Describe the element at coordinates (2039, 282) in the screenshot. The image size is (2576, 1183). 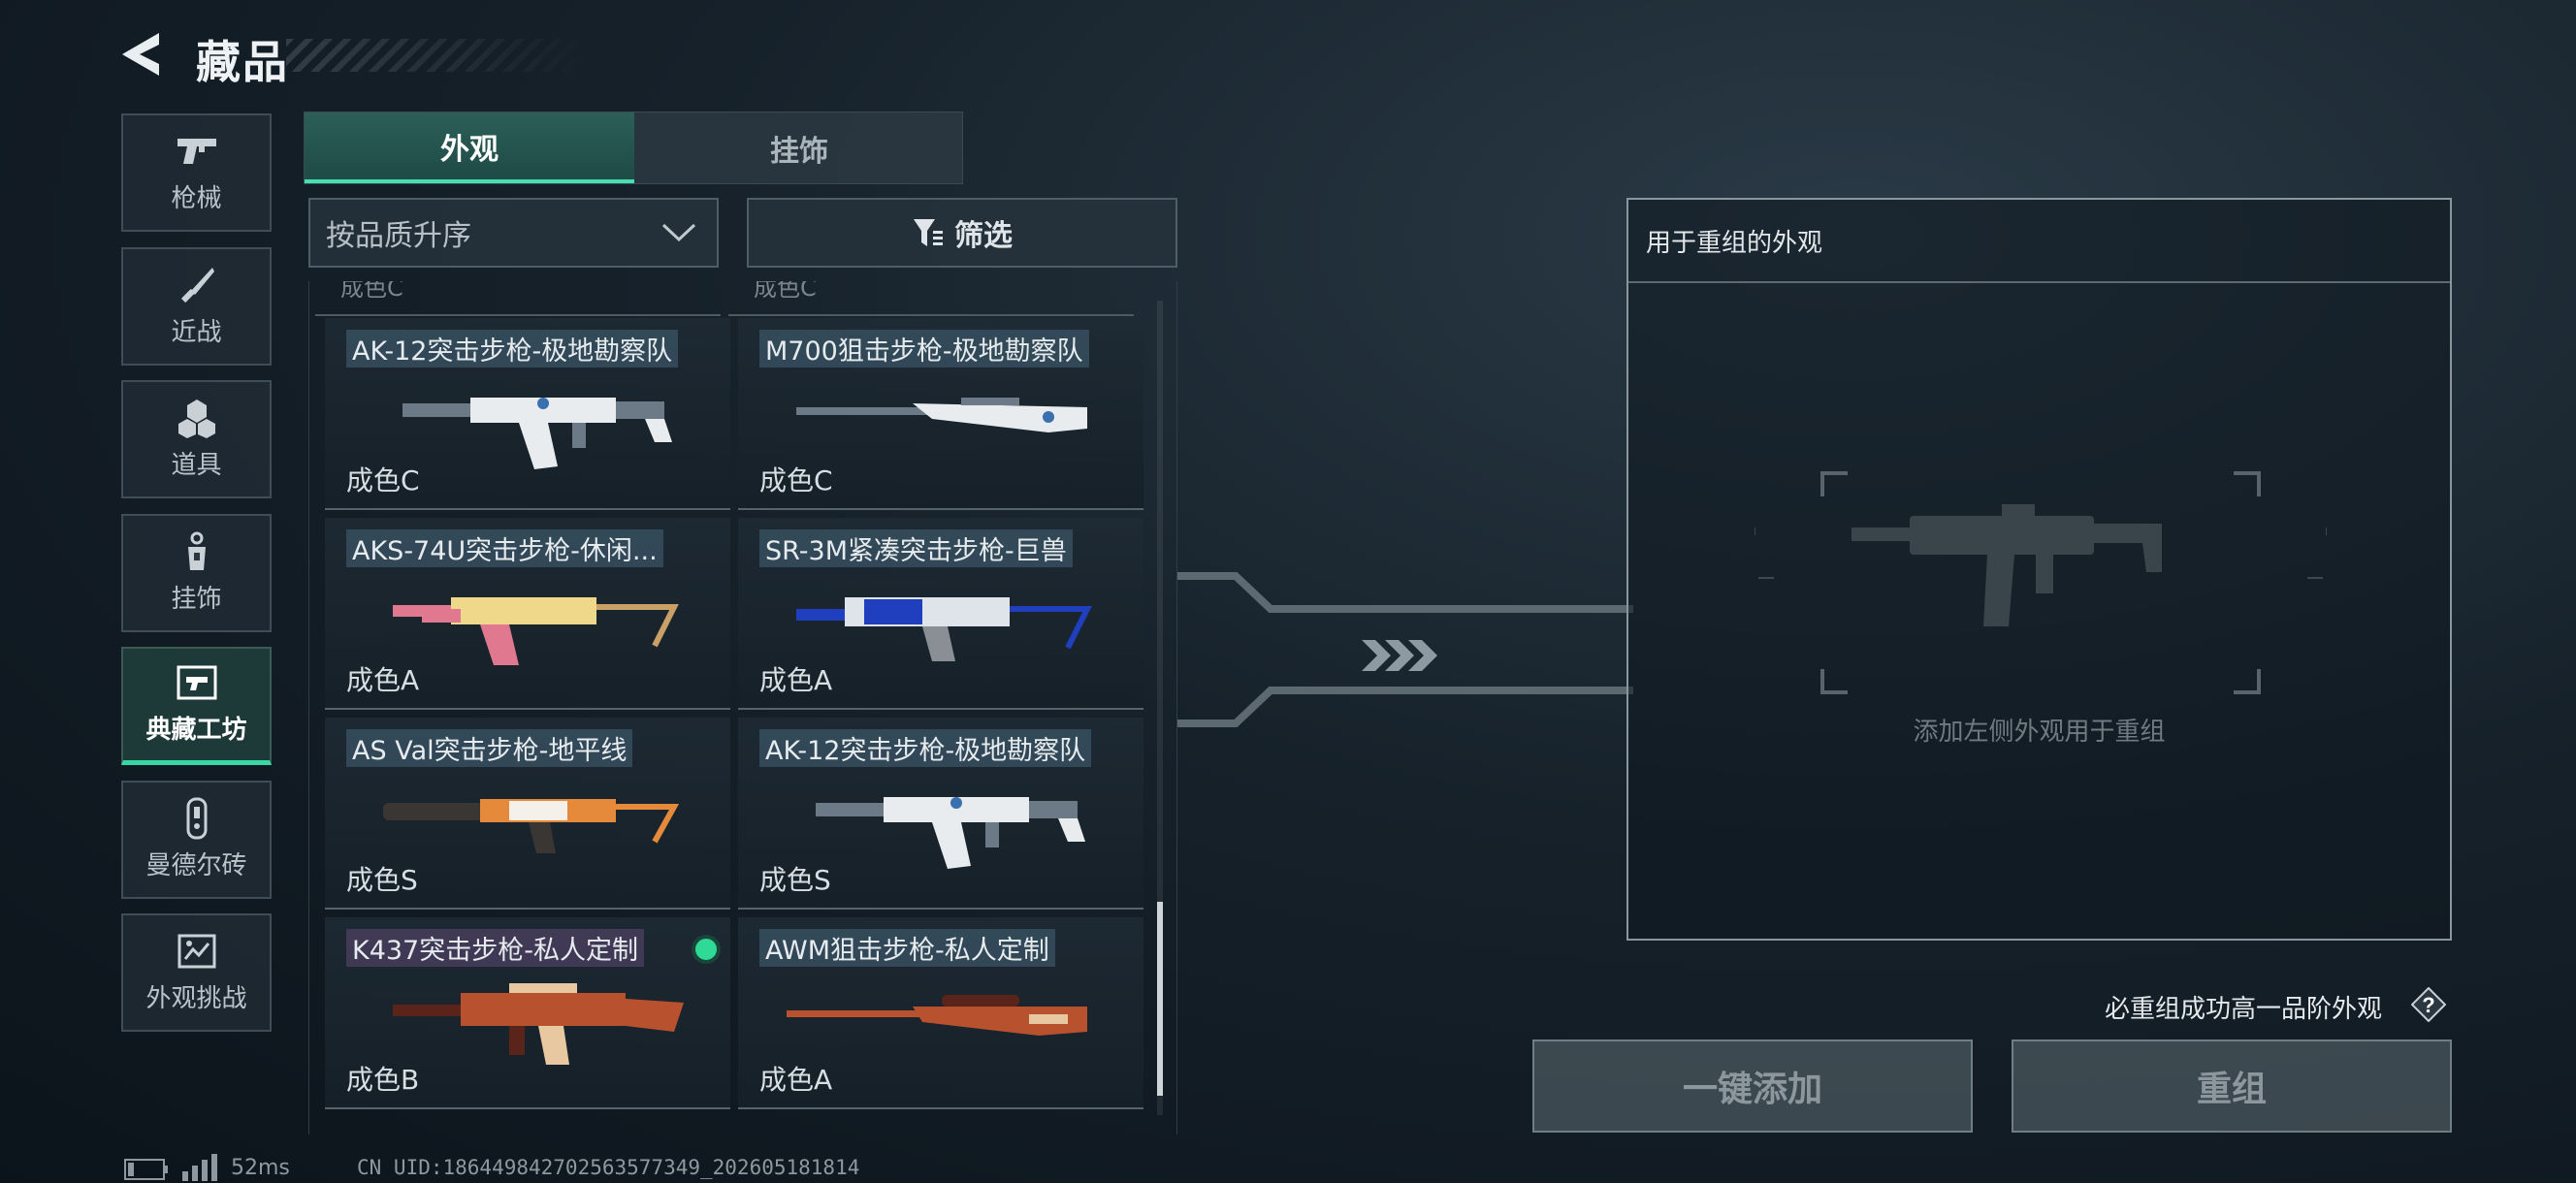
I see `panel-divider` at that location.